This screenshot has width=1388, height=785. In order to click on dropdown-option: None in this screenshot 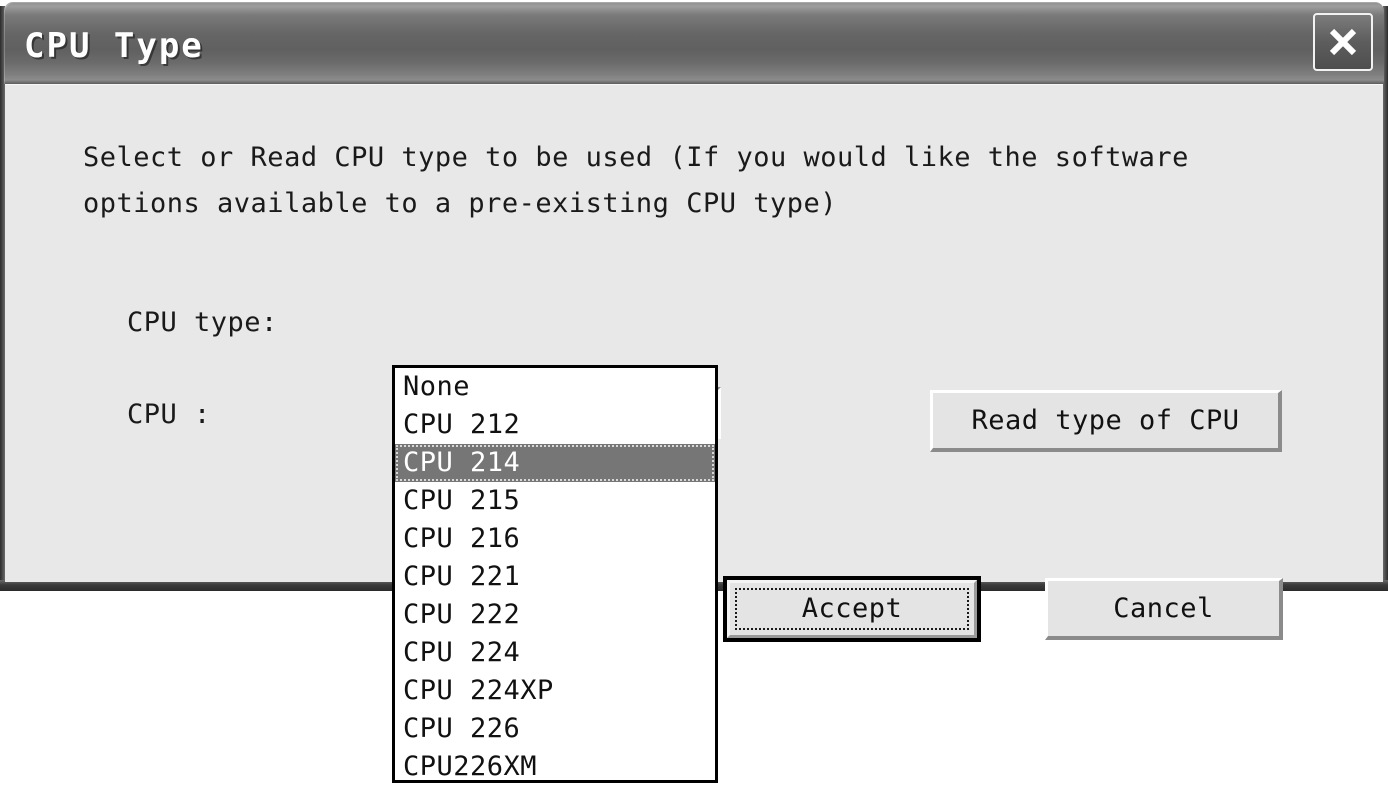, I will do `click(555, 387)`.